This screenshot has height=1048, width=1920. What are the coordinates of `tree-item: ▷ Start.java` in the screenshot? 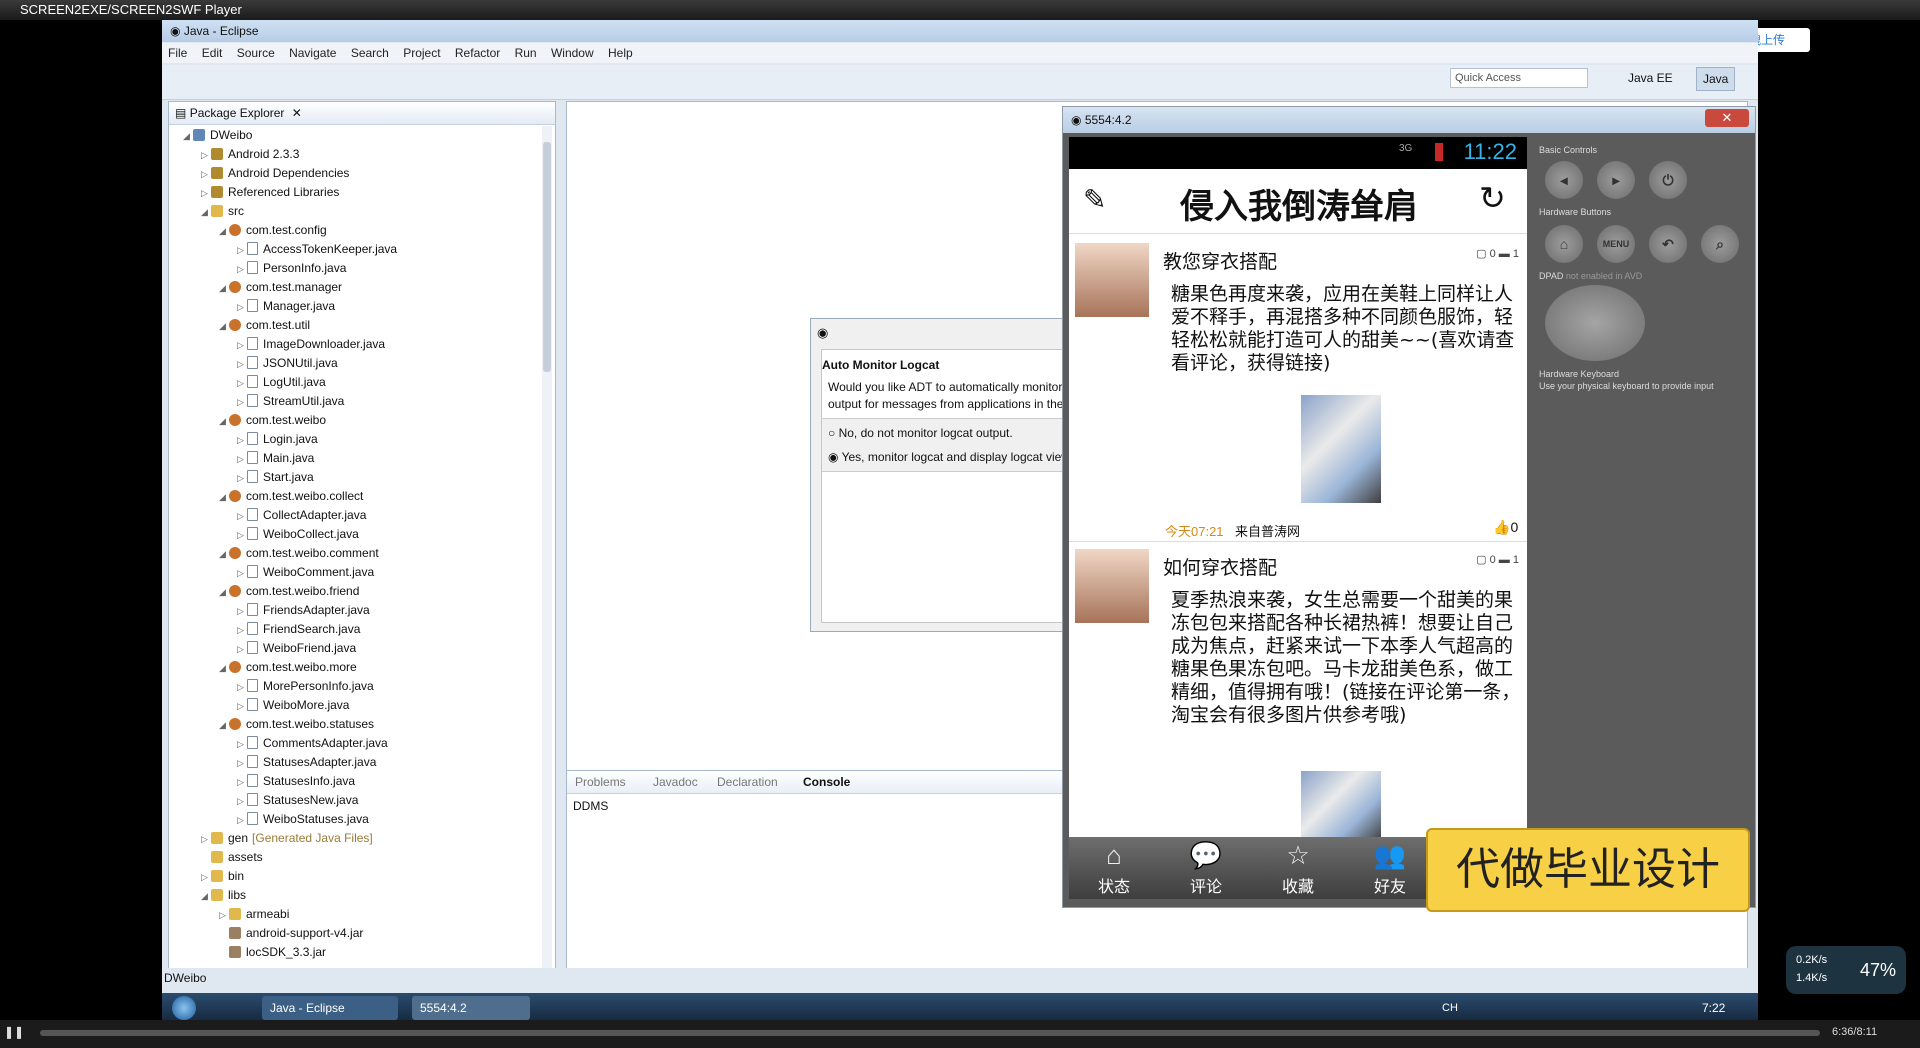 It's located at (275, 477).